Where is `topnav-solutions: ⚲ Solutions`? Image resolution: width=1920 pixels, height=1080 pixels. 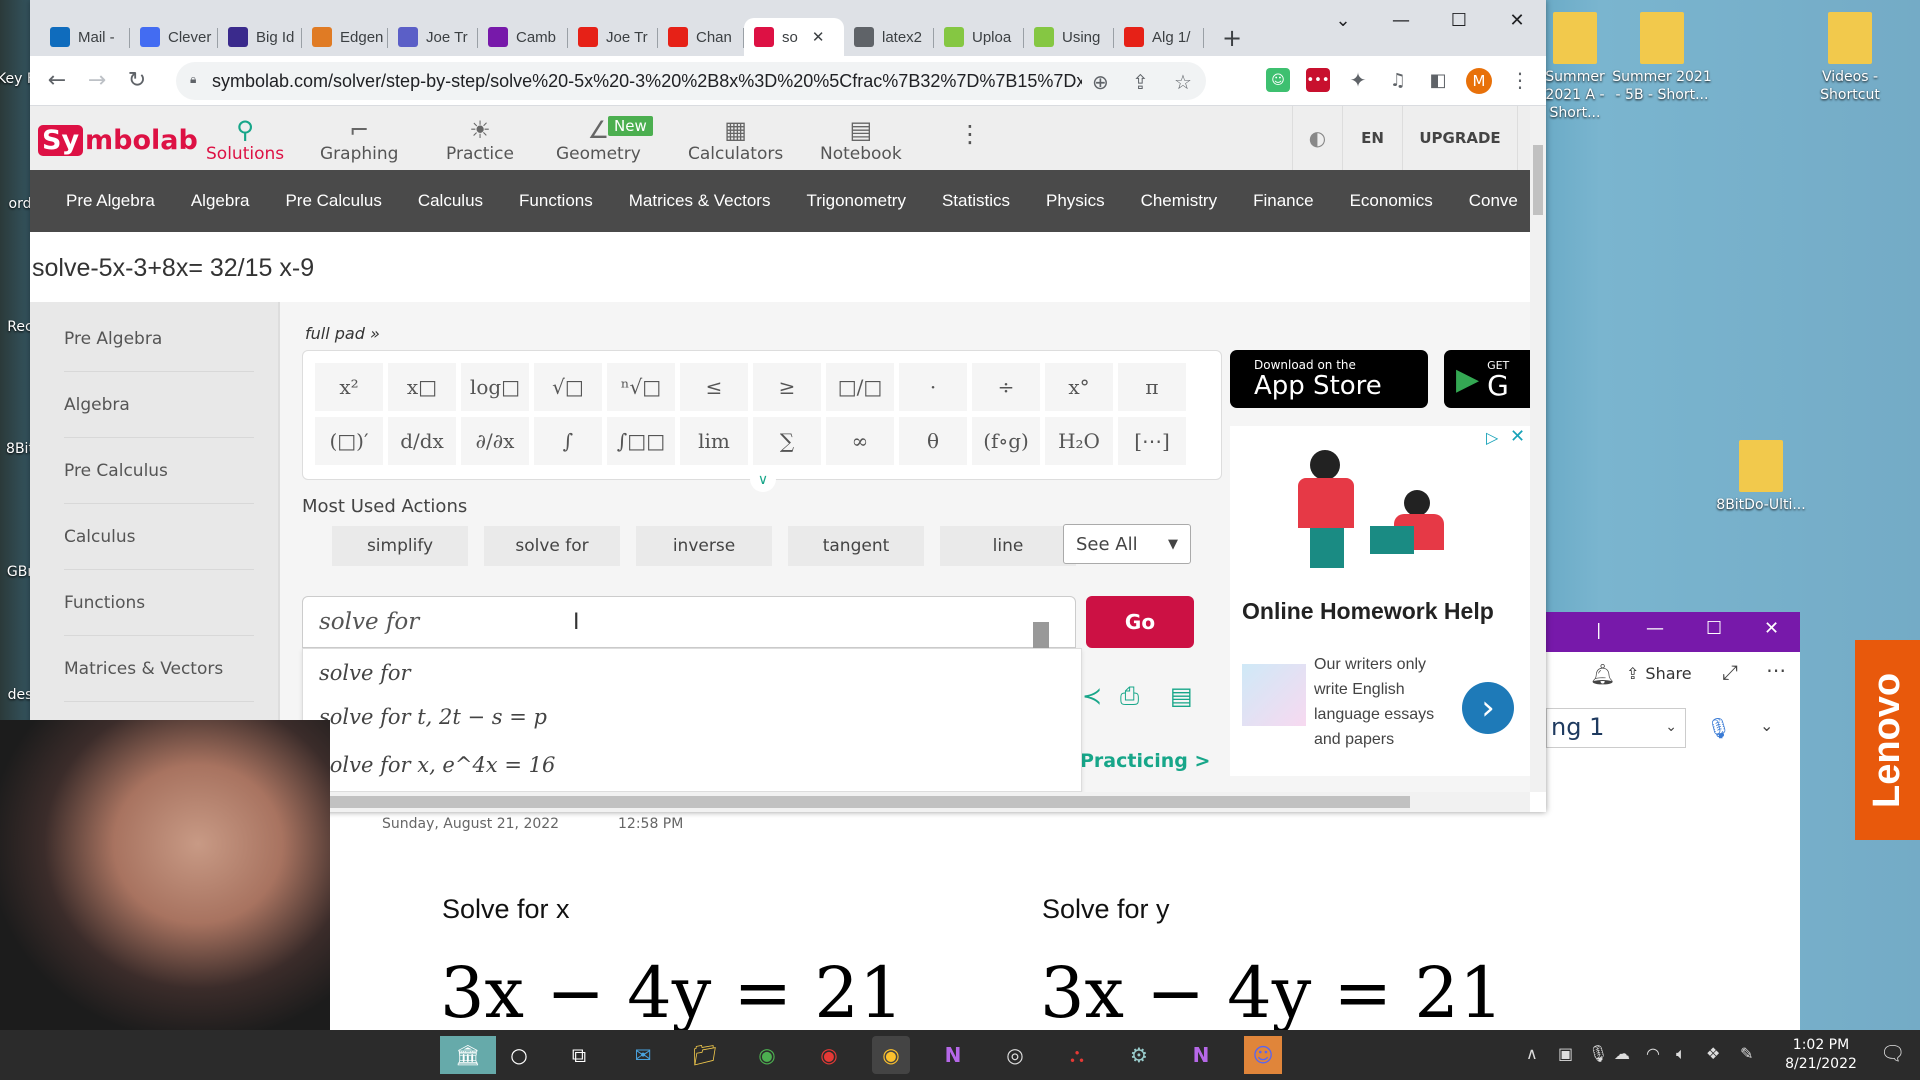
topnav-solutions: ⚲ Solutions is located at coordinates (245, 141).